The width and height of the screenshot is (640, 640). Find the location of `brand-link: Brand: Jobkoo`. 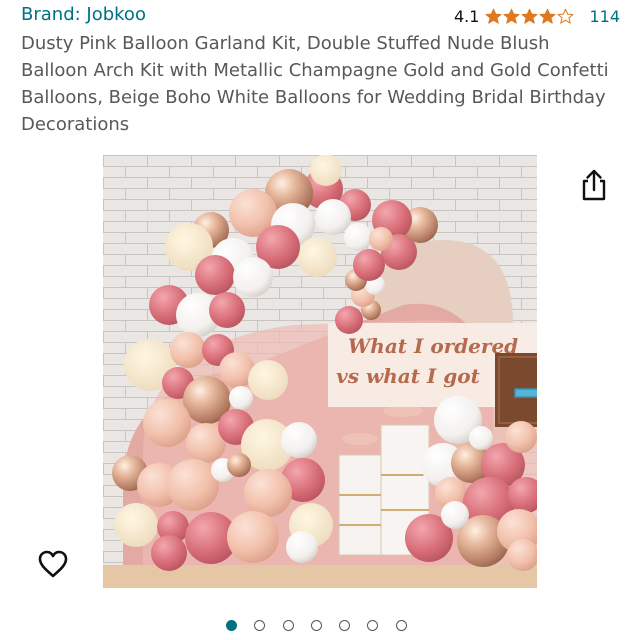

brand-link: Brand: Jobkoo is located at coordinates (83, 14).